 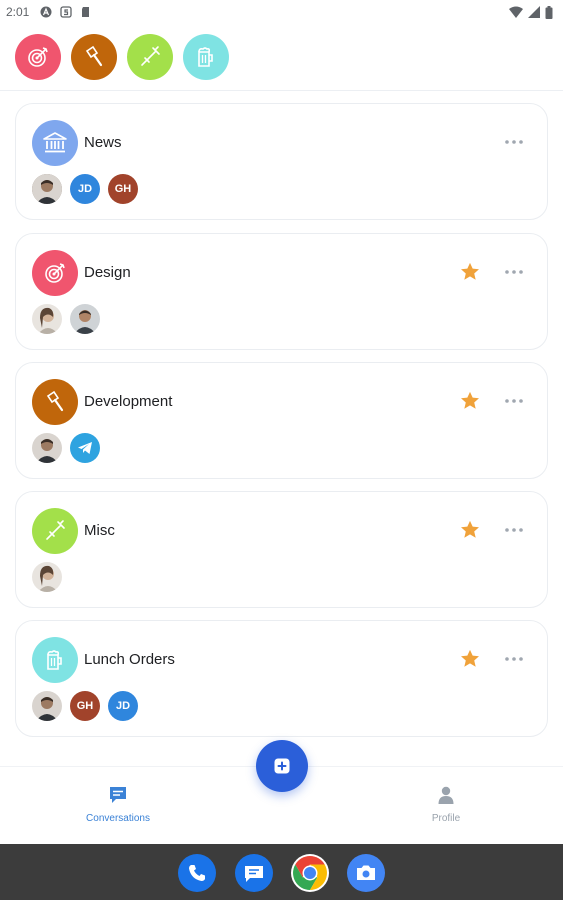 I want to click on channel-shortcut-development, so click(x=94, y=57).